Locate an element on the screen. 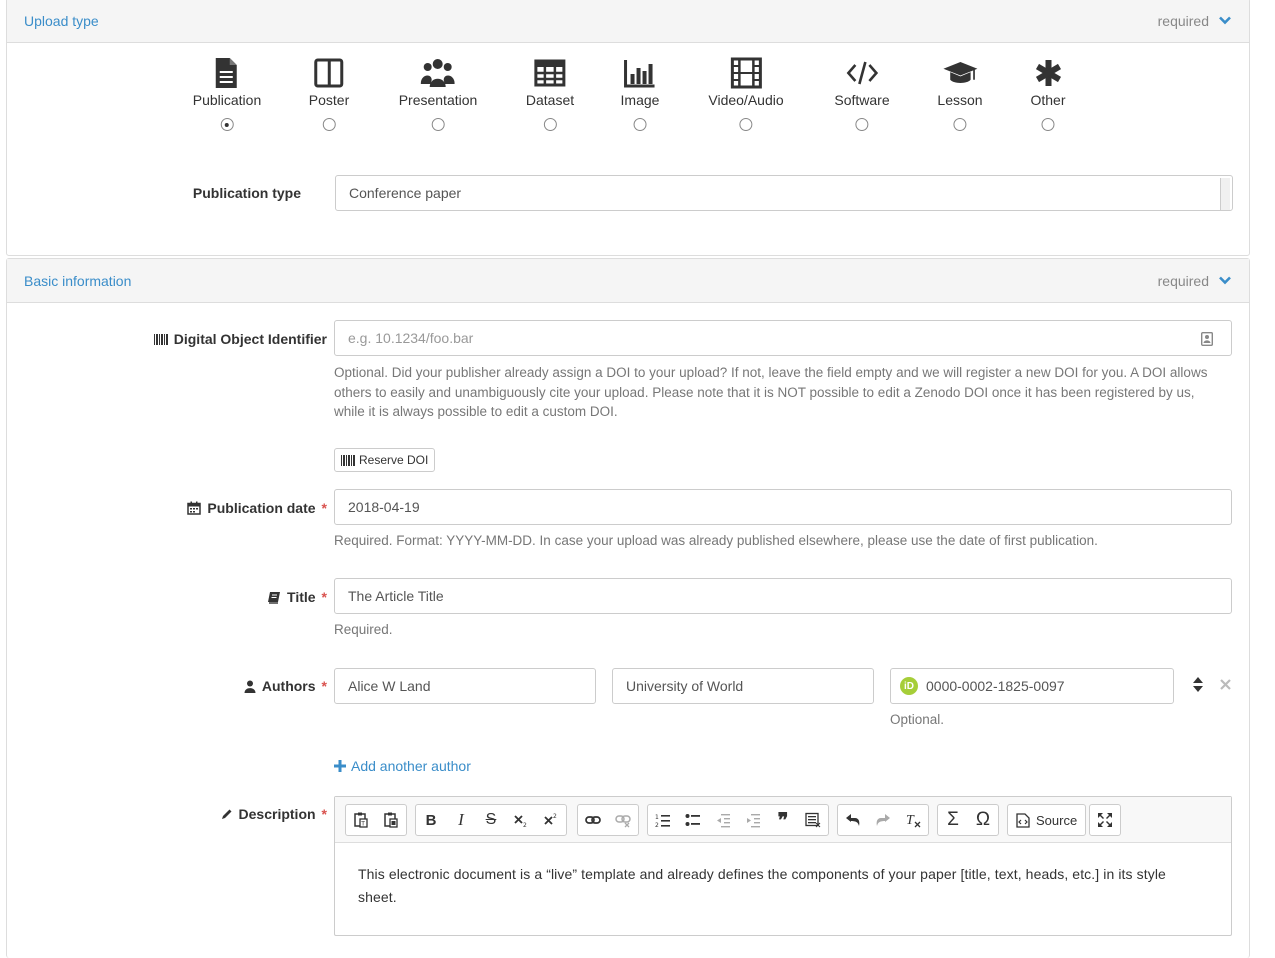 This screenshot has width=1275, height=958. blockquote-button: ❞ is located at coordinates (783, 820).